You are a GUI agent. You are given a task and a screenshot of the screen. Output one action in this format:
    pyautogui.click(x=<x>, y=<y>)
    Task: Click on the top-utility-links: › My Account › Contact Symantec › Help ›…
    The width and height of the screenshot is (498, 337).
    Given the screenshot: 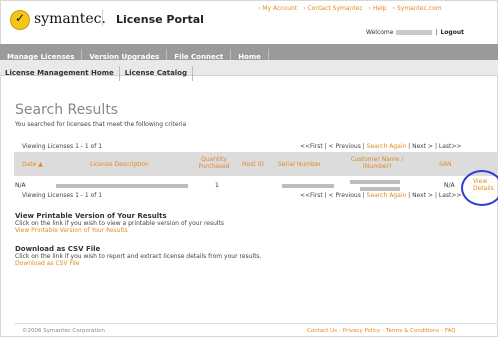 What is the action you would take?
    pyautogui.click(x=352, y=8)
    